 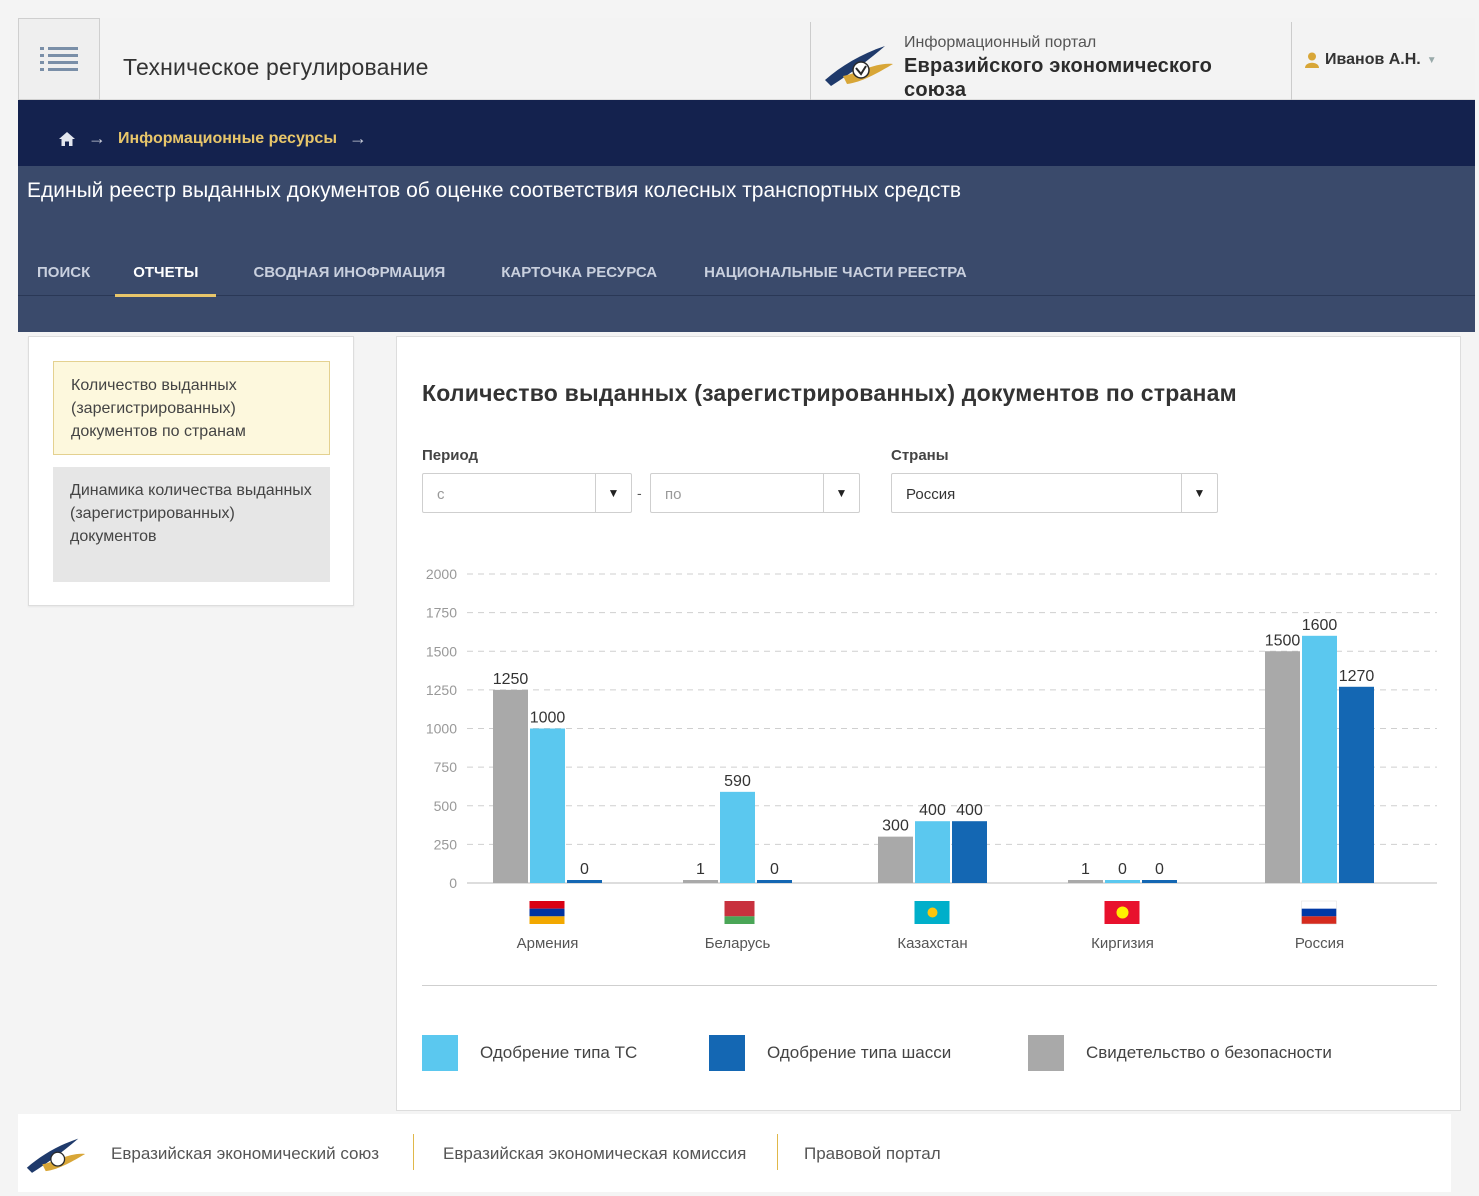 I want to click on legend-label: Свидетельство о безопасности, so click(x=1209, y=1052).